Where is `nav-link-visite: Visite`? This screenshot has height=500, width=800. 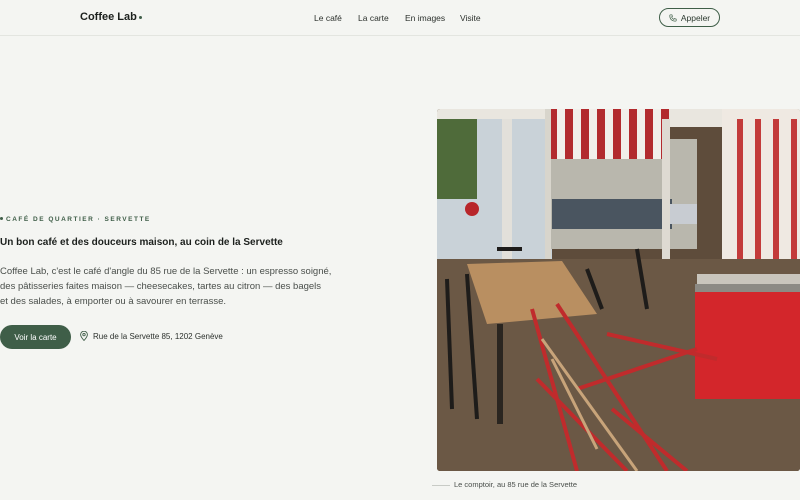 nav-link-visite: Visite is located at coordinates (470, 18).